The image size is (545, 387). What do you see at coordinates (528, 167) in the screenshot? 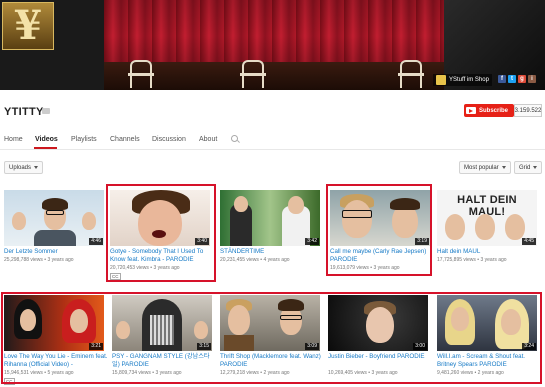
I see `view-dropdown: Grid` at bounding box center [528, 167].